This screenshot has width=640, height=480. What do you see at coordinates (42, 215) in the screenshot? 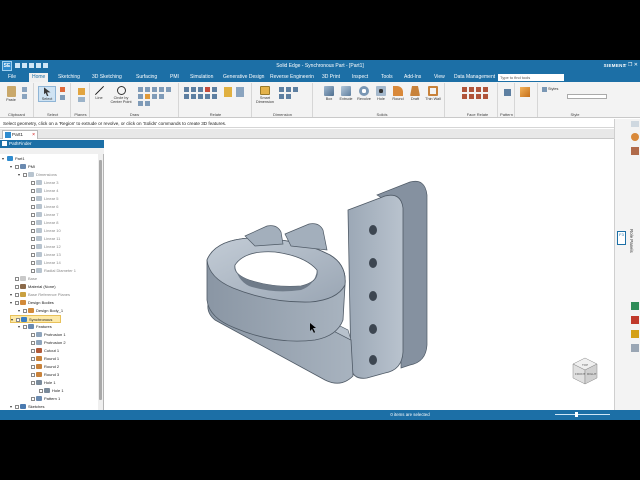
I see `pathfinder-node: Linear 7` at bounding box center [42, 215].